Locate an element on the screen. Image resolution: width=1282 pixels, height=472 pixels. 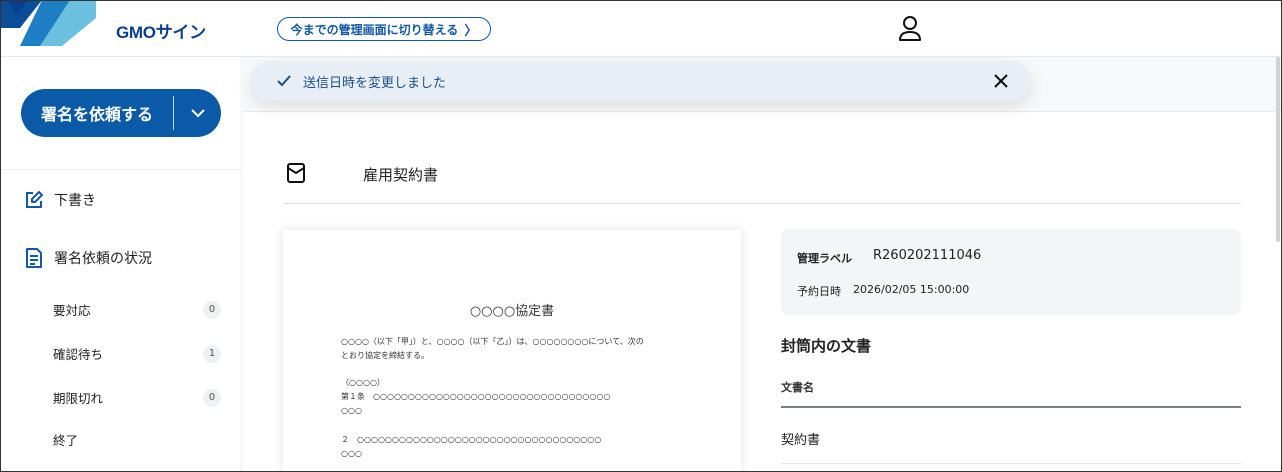
sidebar-item-request-status: 署名依頼の状況 is located at coordinates (88, 258).